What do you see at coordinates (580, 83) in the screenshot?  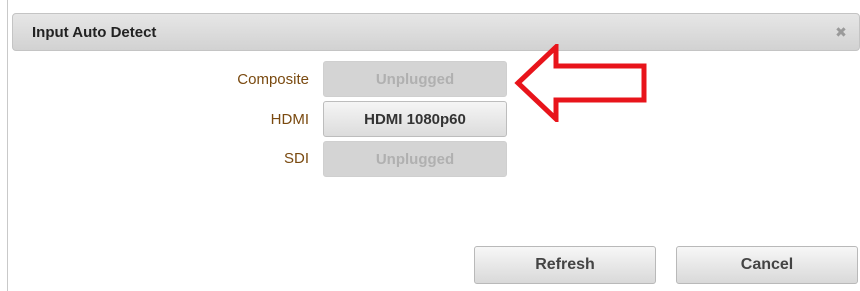 I see `red-arrow-icon` at bounding box center [580, 83].